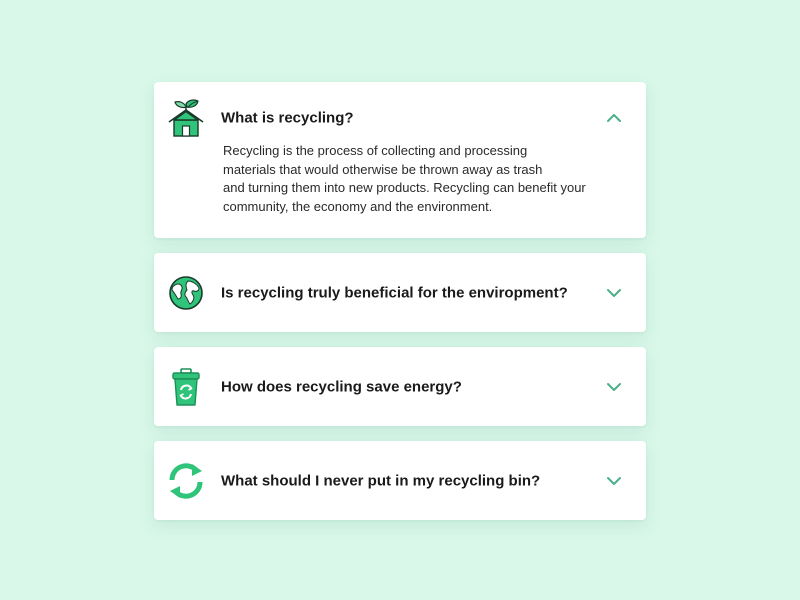  What do you see at coordinates (614, 118) in the screenshot?
I see `chevron-up-icon` at bounding box center [614, 118].